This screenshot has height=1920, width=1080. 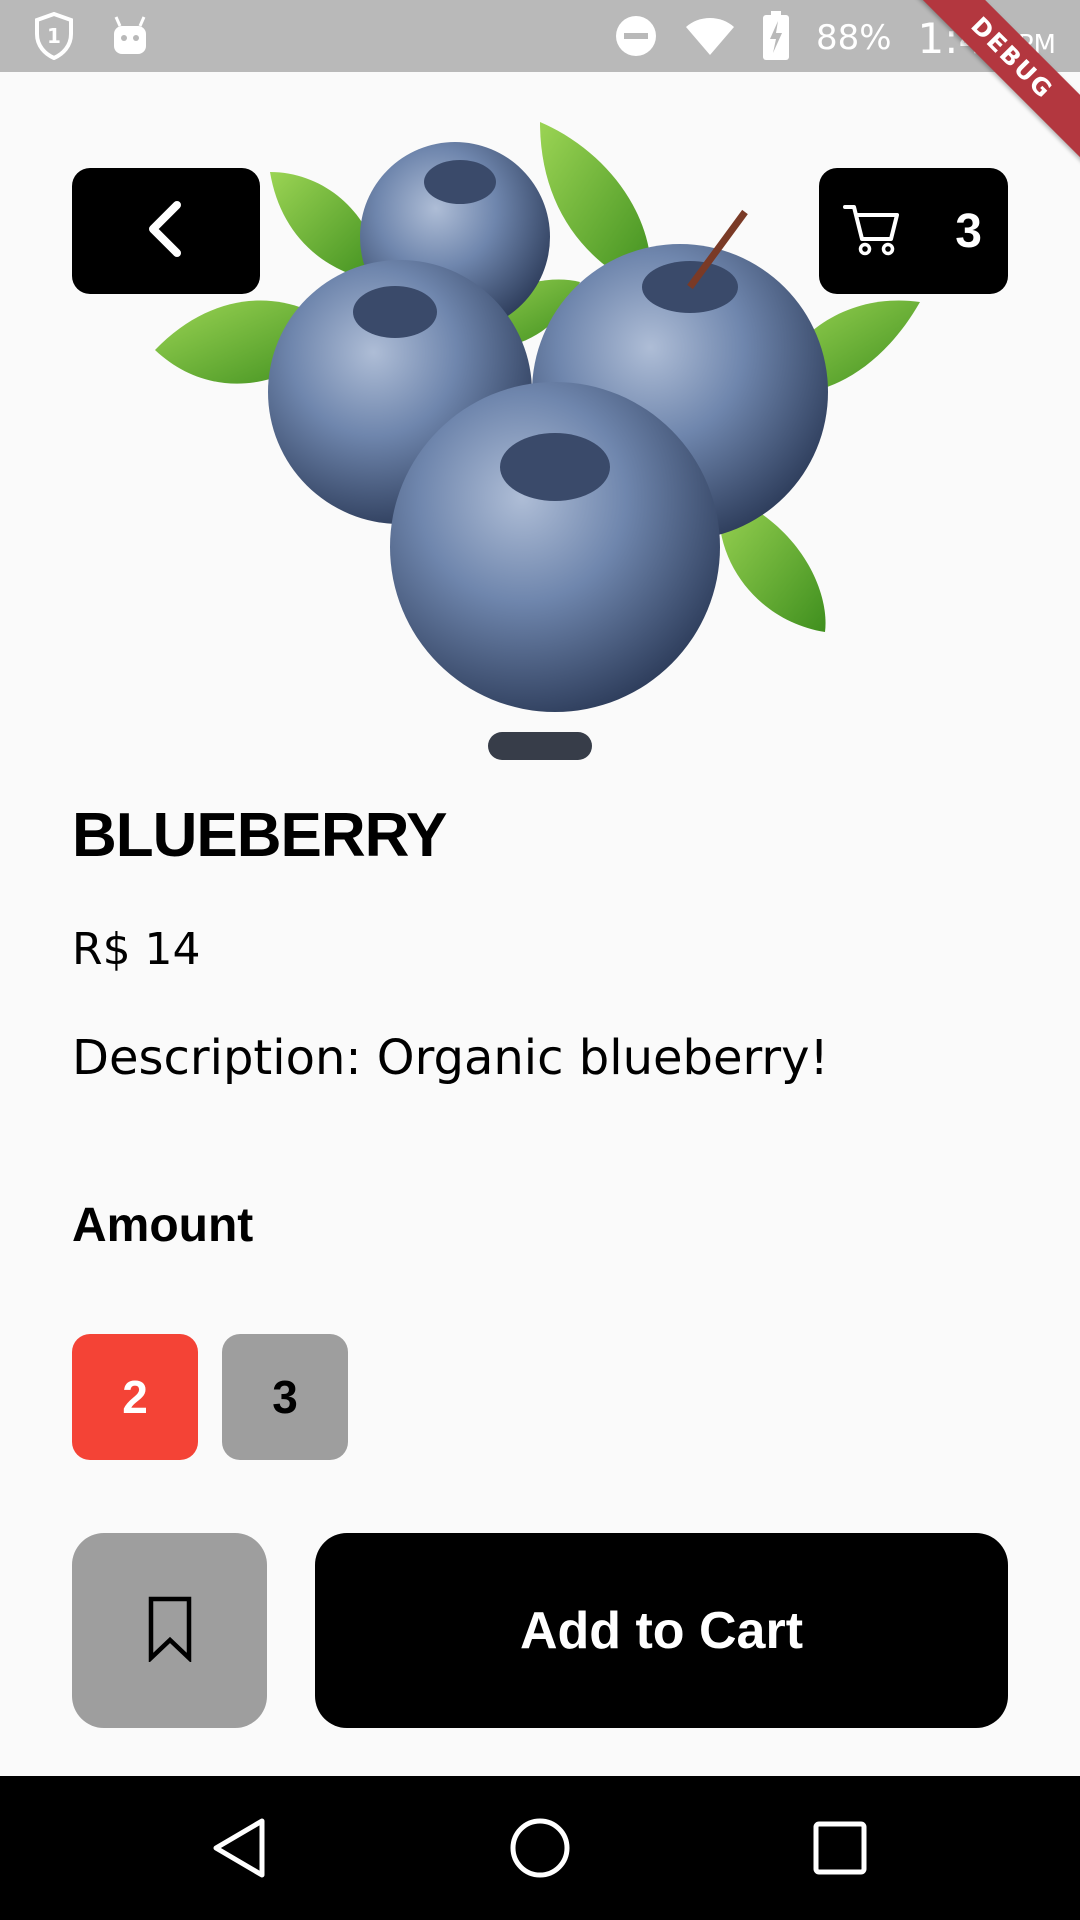 What do you see at coordinates (853, 38) in the screenshot?
I see `battery-percent: 88%` at bounding box center [853, 38].